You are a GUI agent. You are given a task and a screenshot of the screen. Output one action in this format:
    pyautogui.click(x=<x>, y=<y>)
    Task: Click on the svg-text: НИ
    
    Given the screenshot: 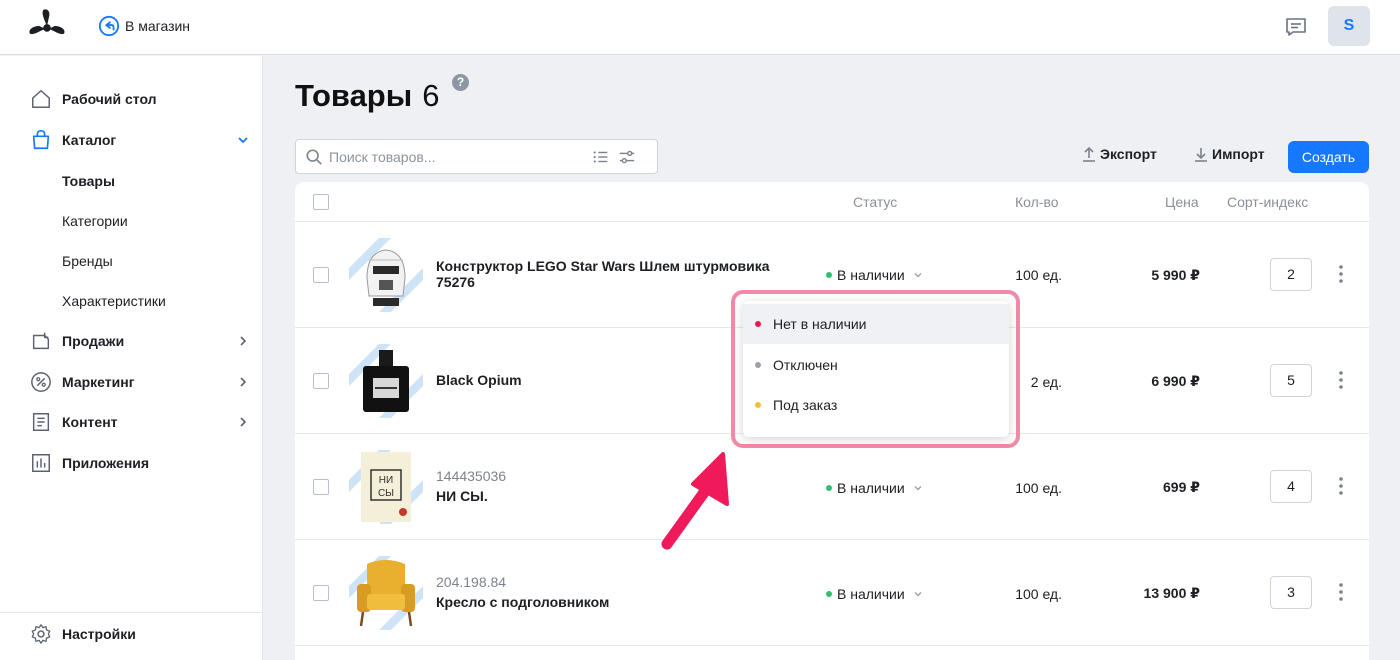 What is the action you would take?
    pyautogui.click(x=386, y=480)
    